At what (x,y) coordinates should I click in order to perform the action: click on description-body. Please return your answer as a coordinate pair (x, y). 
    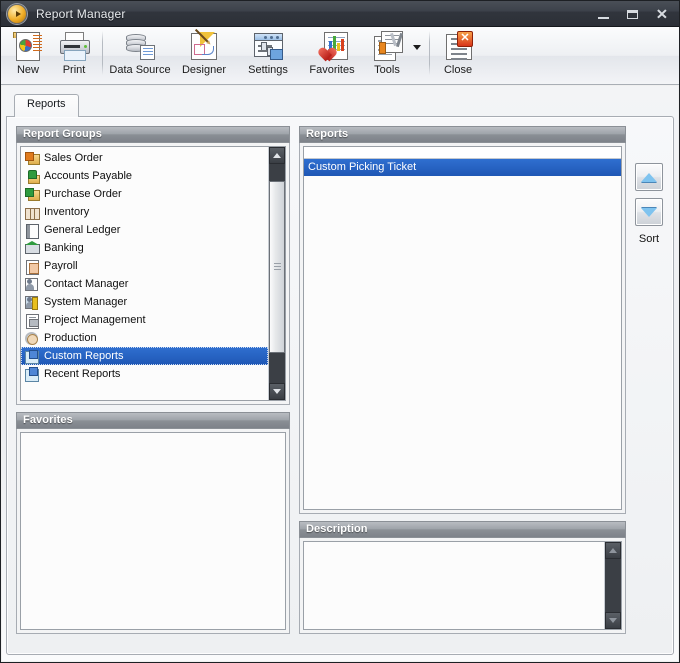
    Looking at the image, I should click on (462, 586).